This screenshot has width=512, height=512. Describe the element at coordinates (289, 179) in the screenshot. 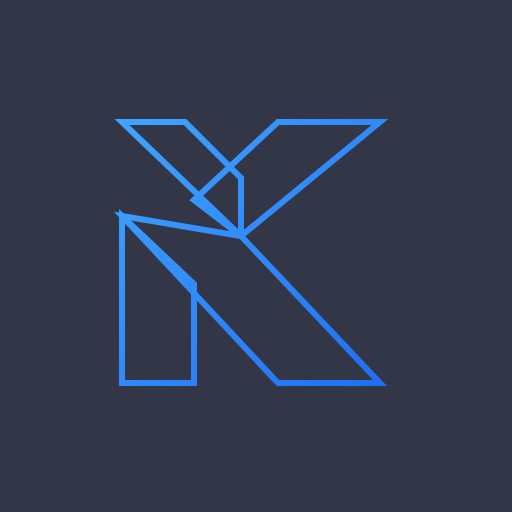

I see `k-upper-arm-shape` at that location.